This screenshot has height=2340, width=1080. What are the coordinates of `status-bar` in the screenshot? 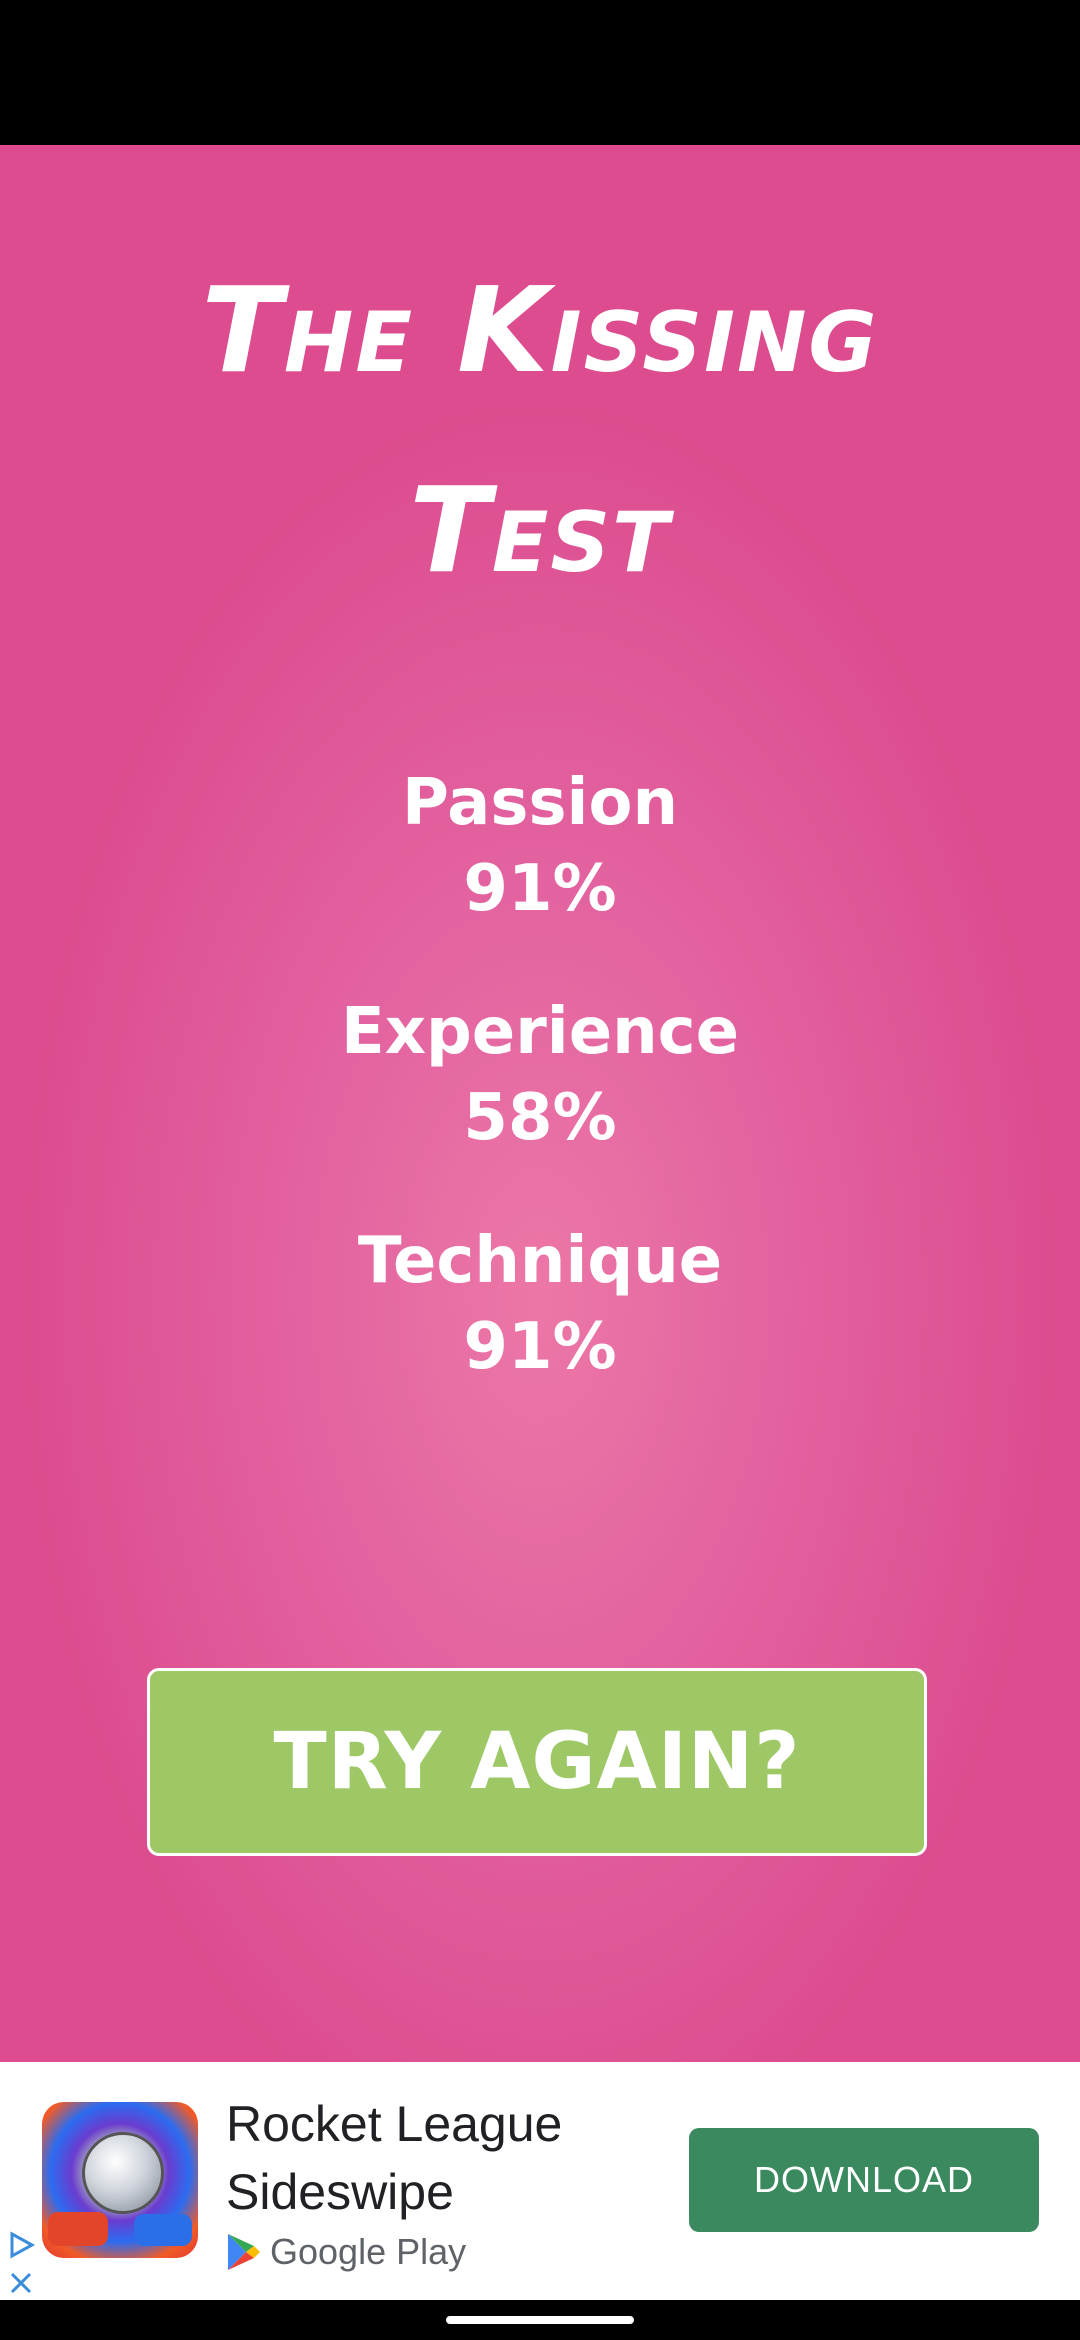 It's located at (540, 72).